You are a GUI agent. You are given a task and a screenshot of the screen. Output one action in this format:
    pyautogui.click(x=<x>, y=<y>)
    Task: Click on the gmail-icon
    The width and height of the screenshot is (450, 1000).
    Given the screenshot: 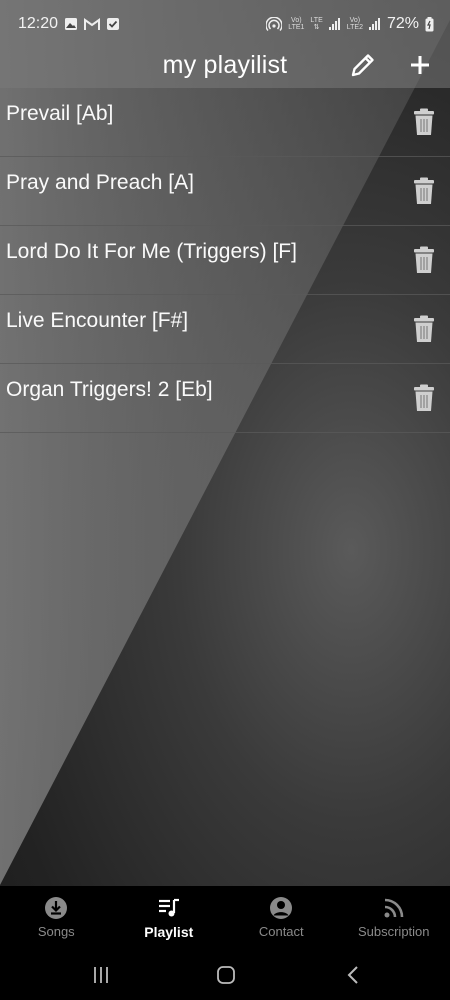 What is the action you would take?
    pyautogui.click(x=92, y=24)
    